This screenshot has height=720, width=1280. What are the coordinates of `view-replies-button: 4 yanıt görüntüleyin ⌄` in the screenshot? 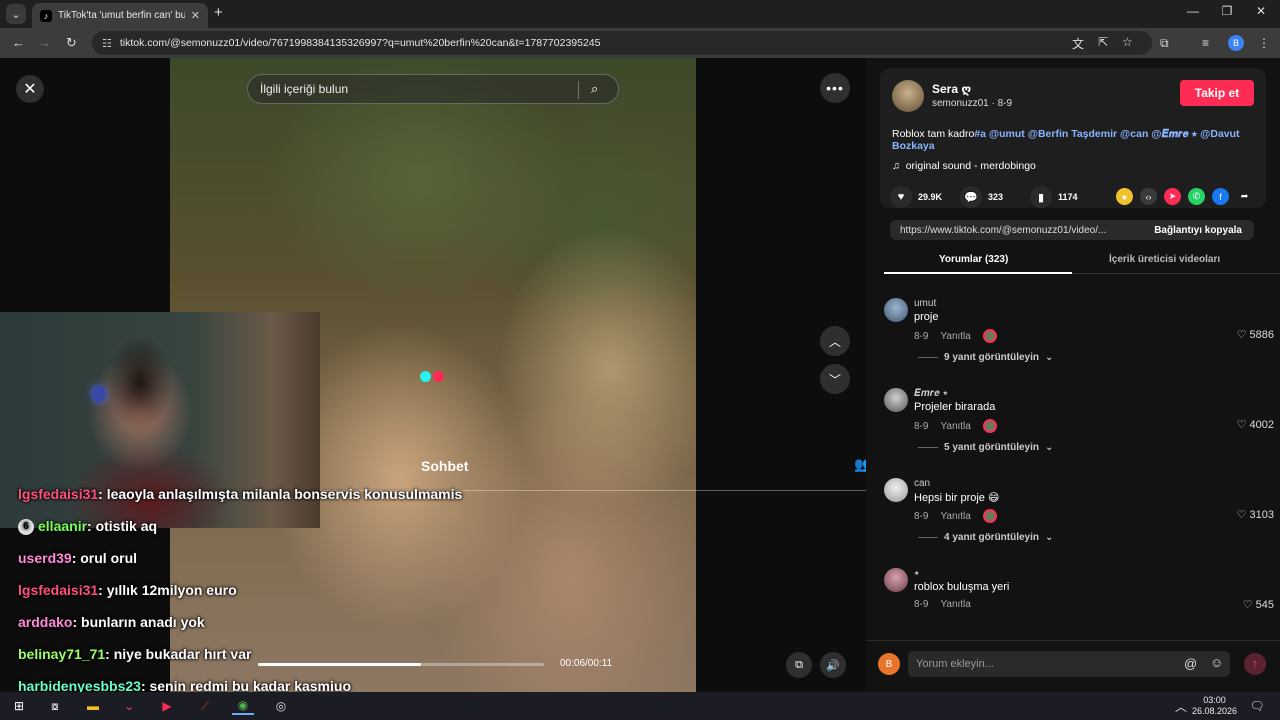 It's located at (985, 537).